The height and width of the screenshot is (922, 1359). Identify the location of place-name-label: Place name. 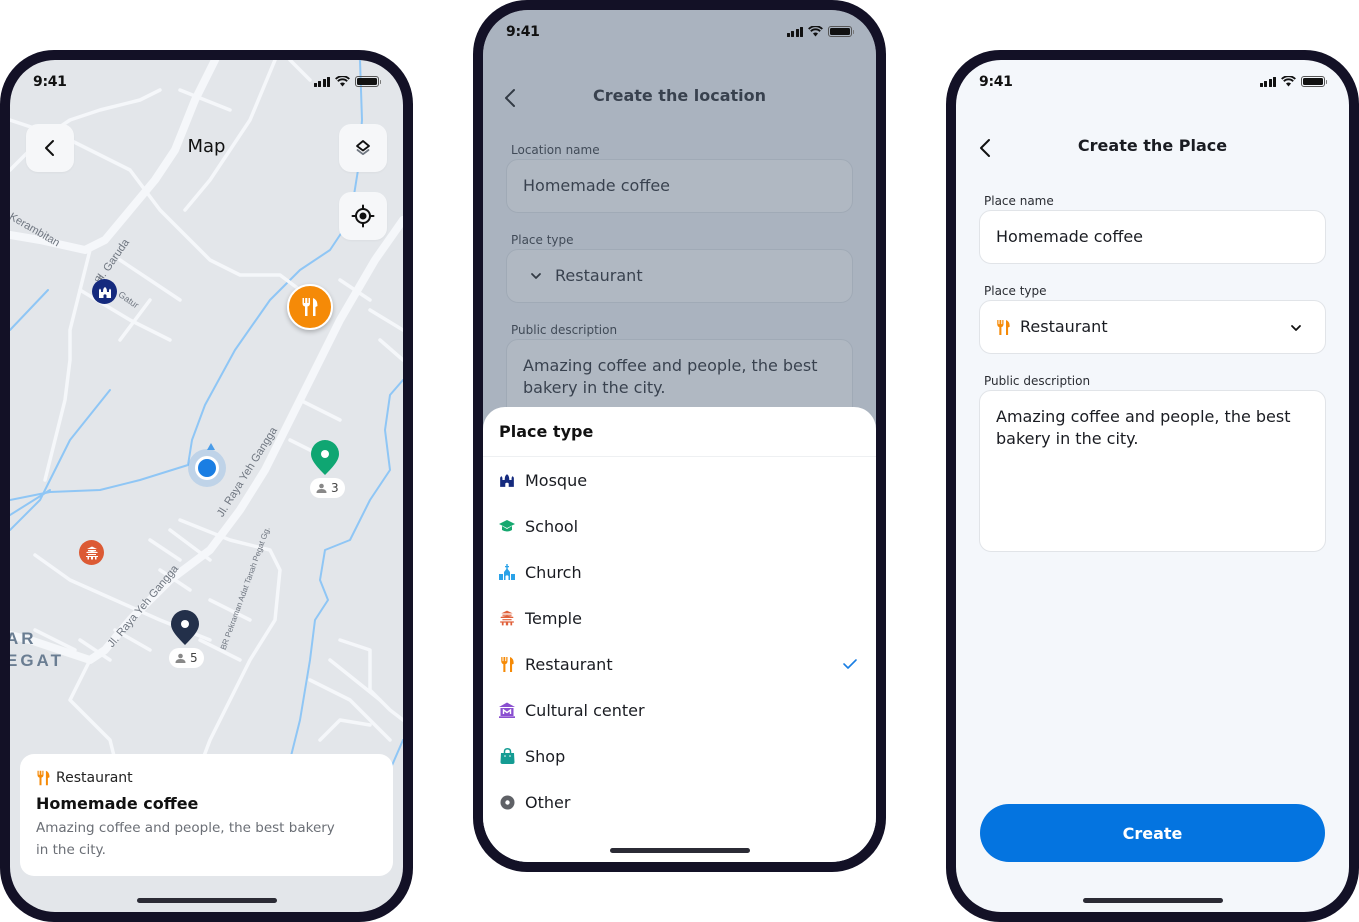
(1019, 201).